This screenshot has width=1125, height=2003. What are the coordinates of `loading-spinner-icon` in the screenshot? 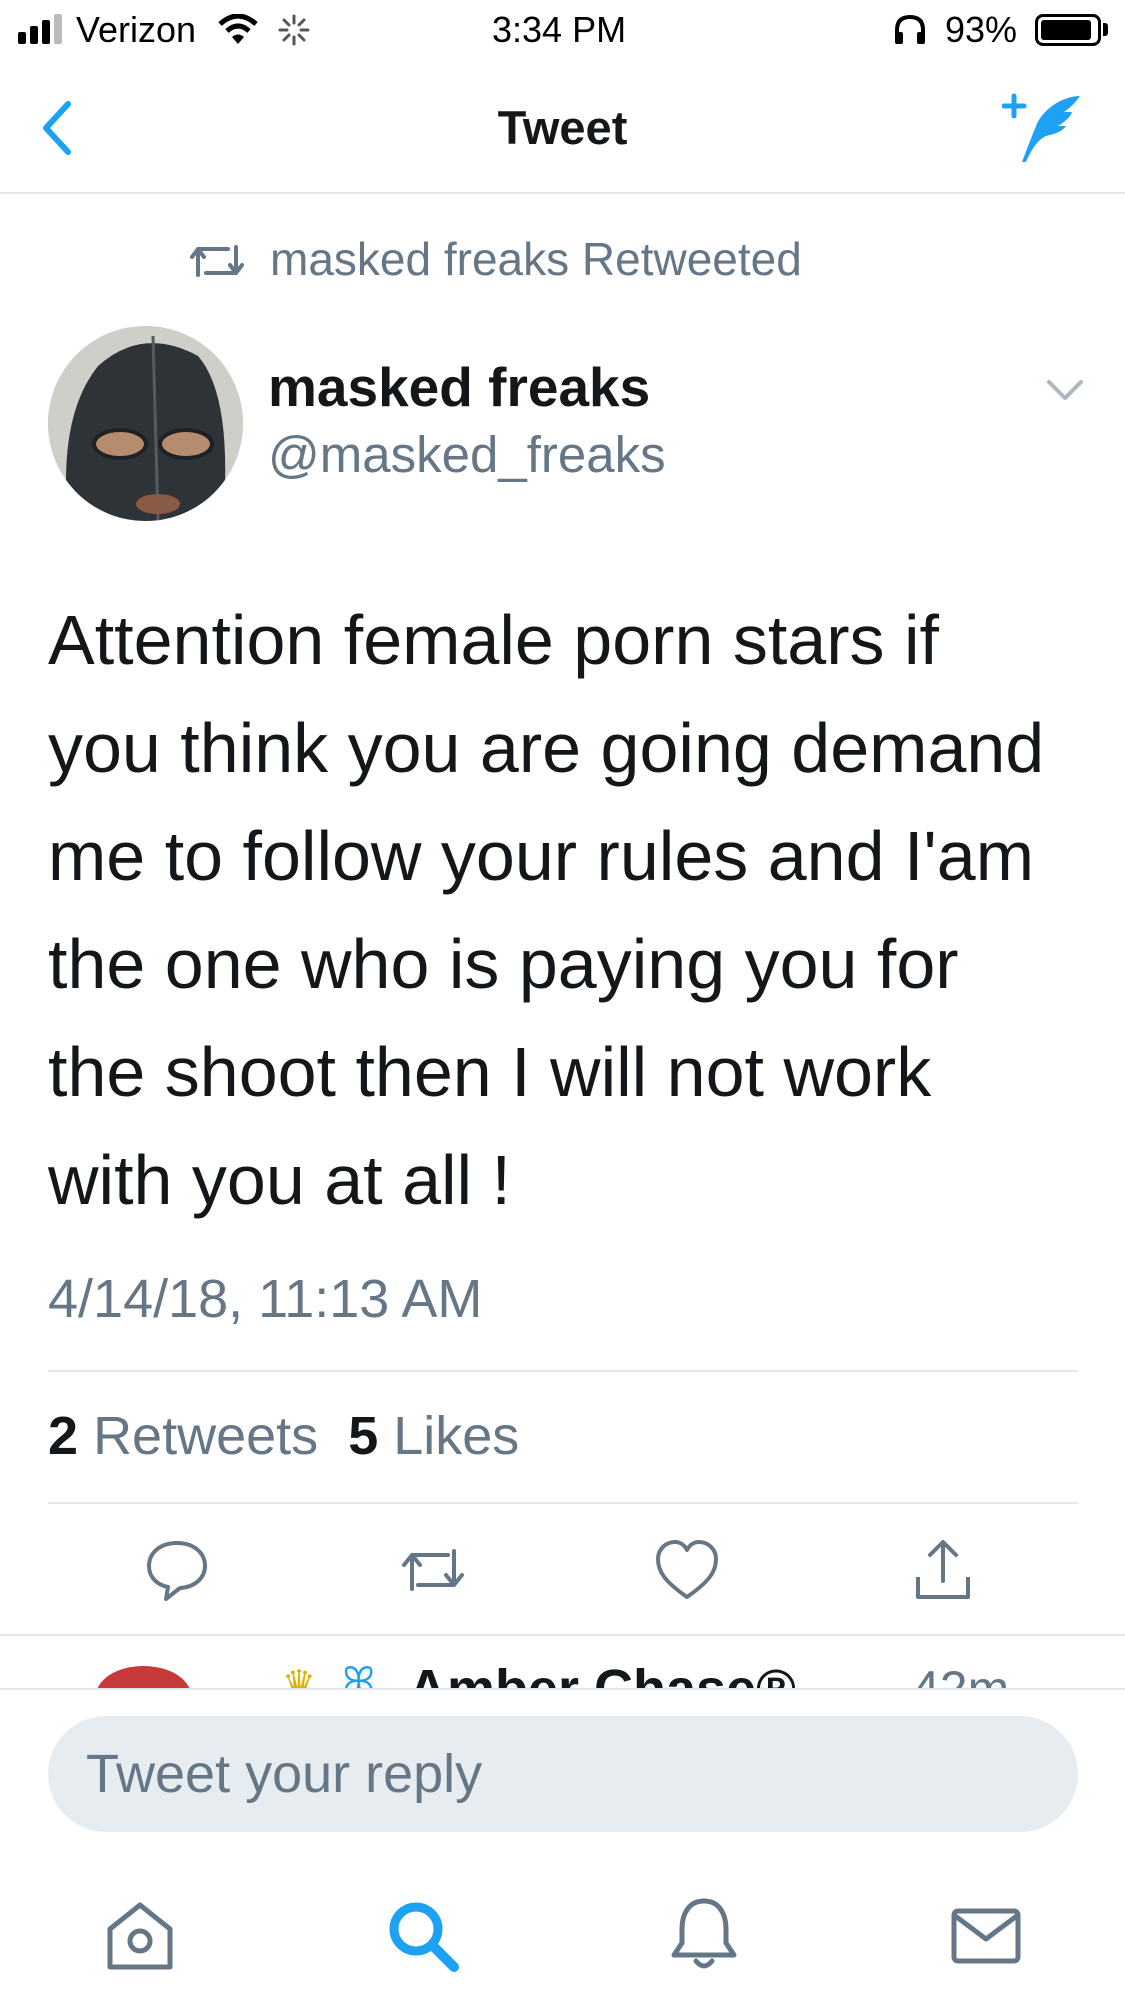 It's located at (294, 30).